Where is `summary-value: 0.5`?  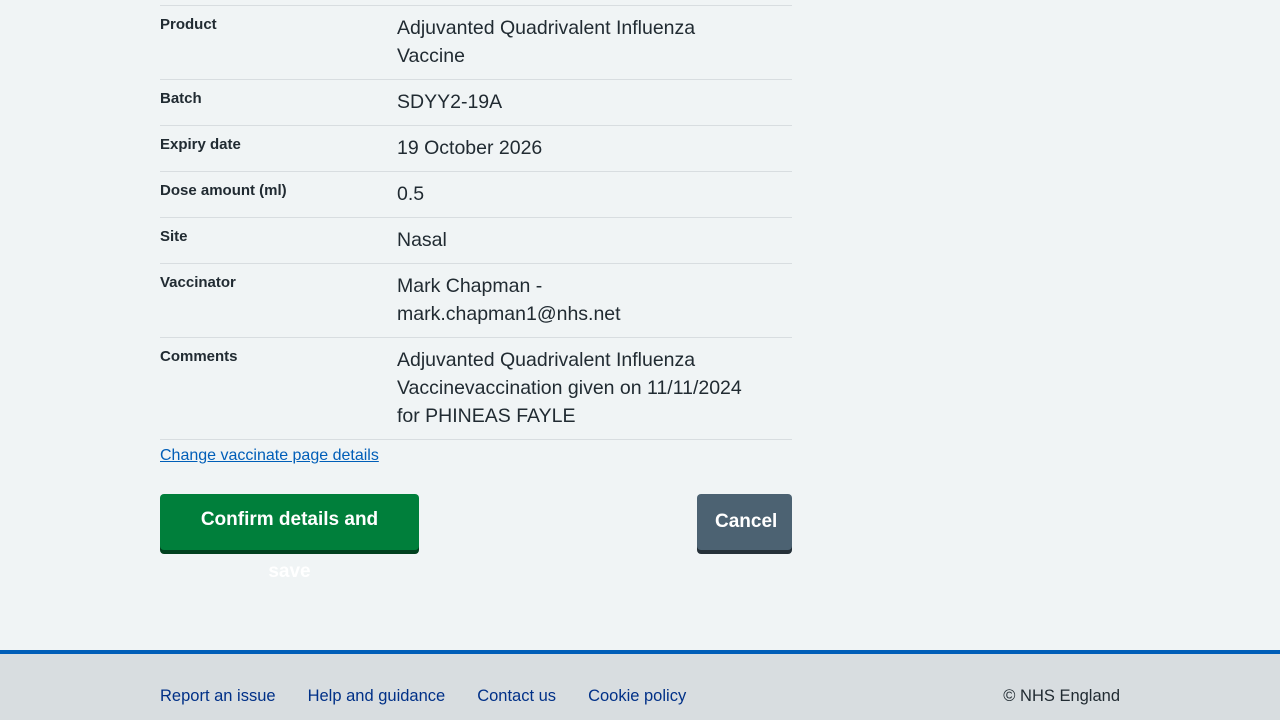
summary-value: 0.5 is located at coordinates (411, 194).